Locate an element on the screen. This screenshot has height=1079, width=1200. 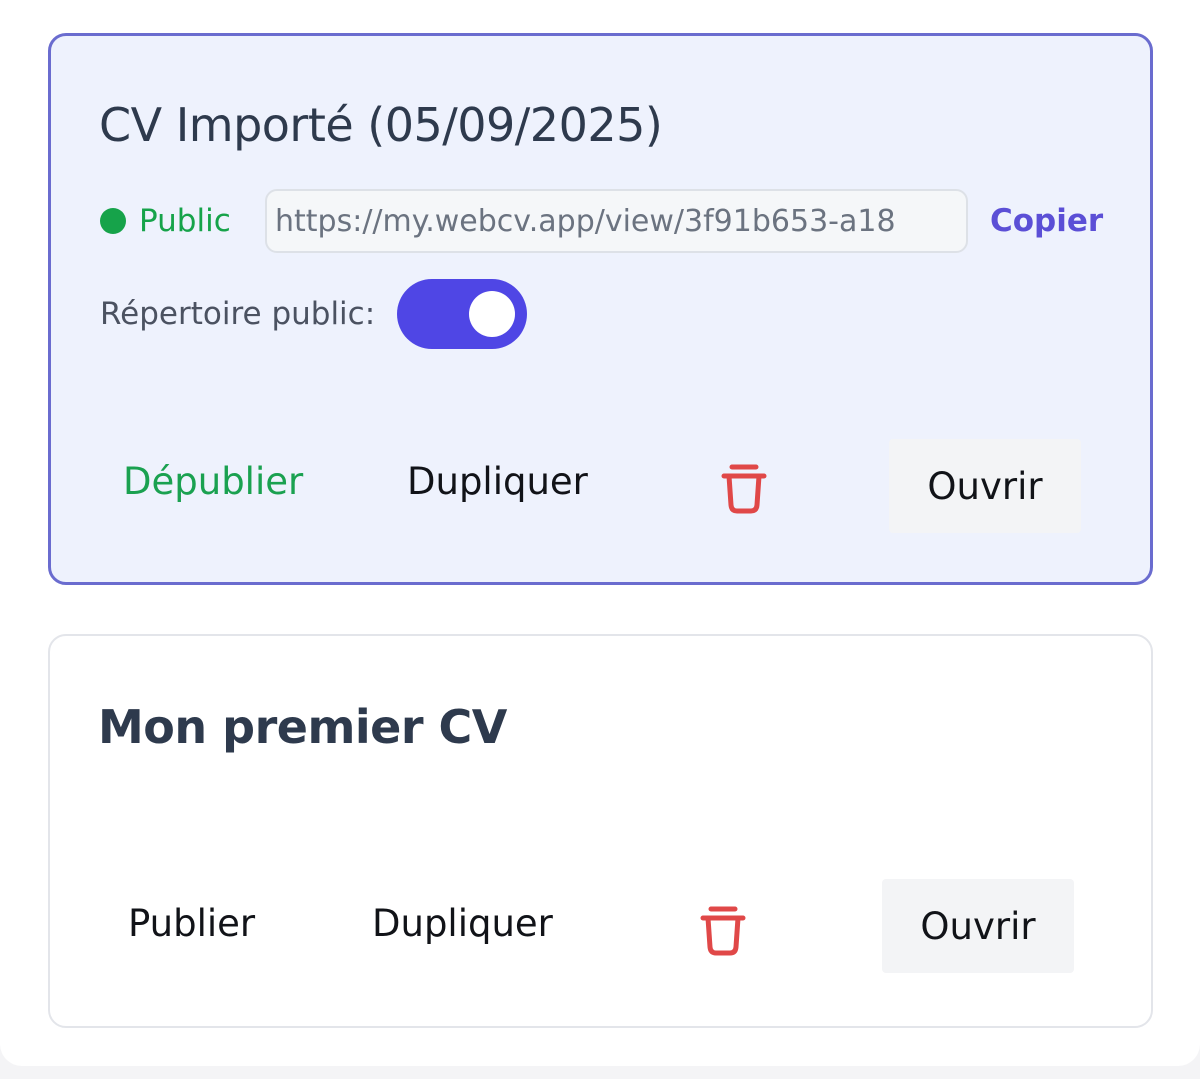
share-url-field is located at coordinates (616, 221).